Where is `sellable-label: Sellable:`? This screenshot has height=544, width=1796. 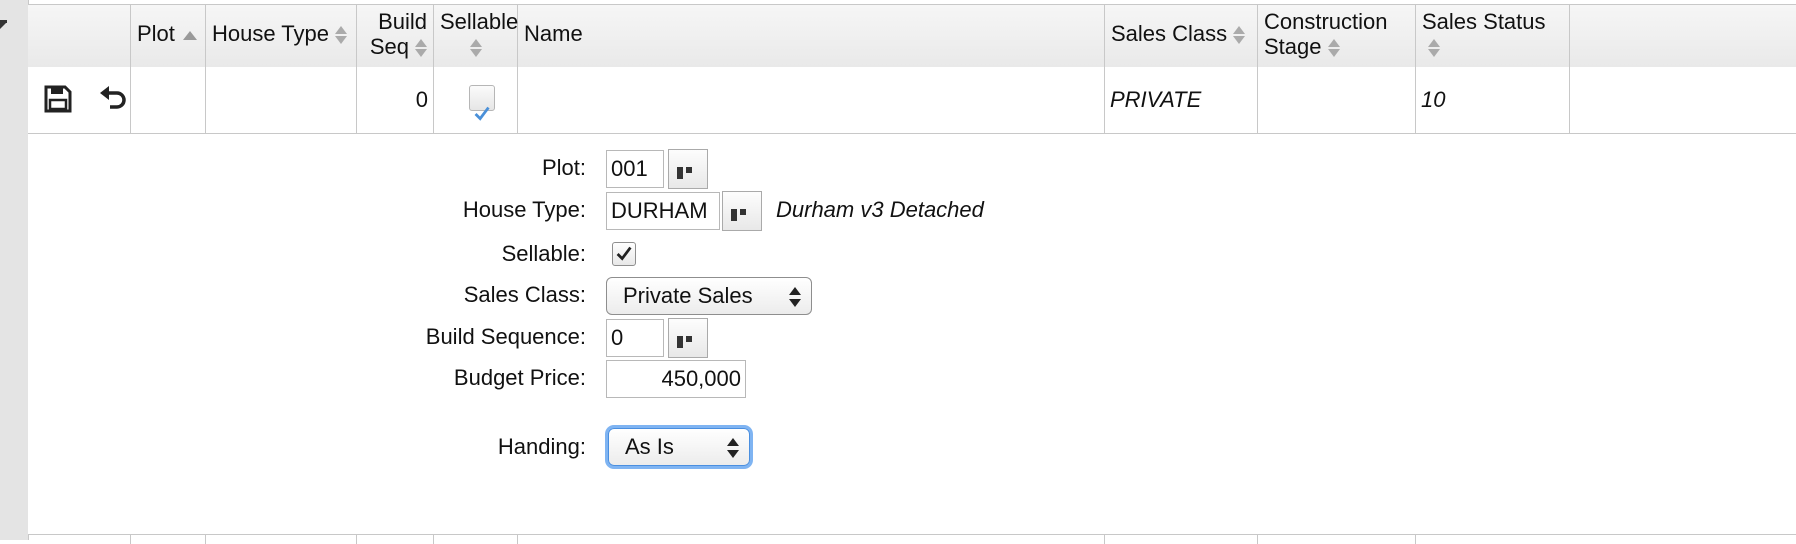 sellable-label: Sellable: is located at coordinates (543, 253).